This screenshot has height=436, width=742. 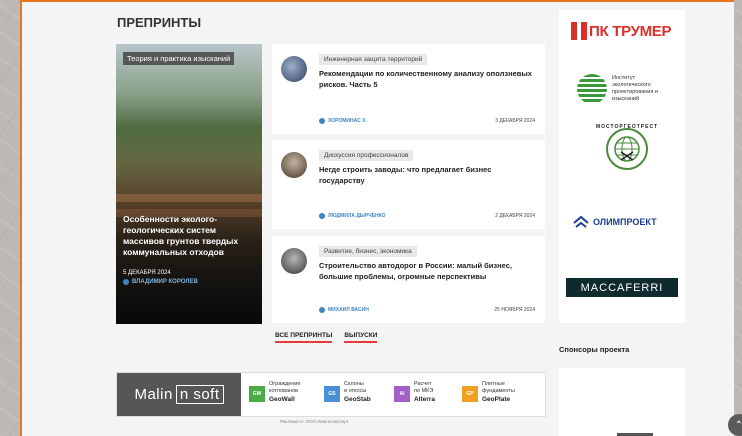 I want to click on malin-soft-logo: Malin n soft, so click(x=179, y=394).